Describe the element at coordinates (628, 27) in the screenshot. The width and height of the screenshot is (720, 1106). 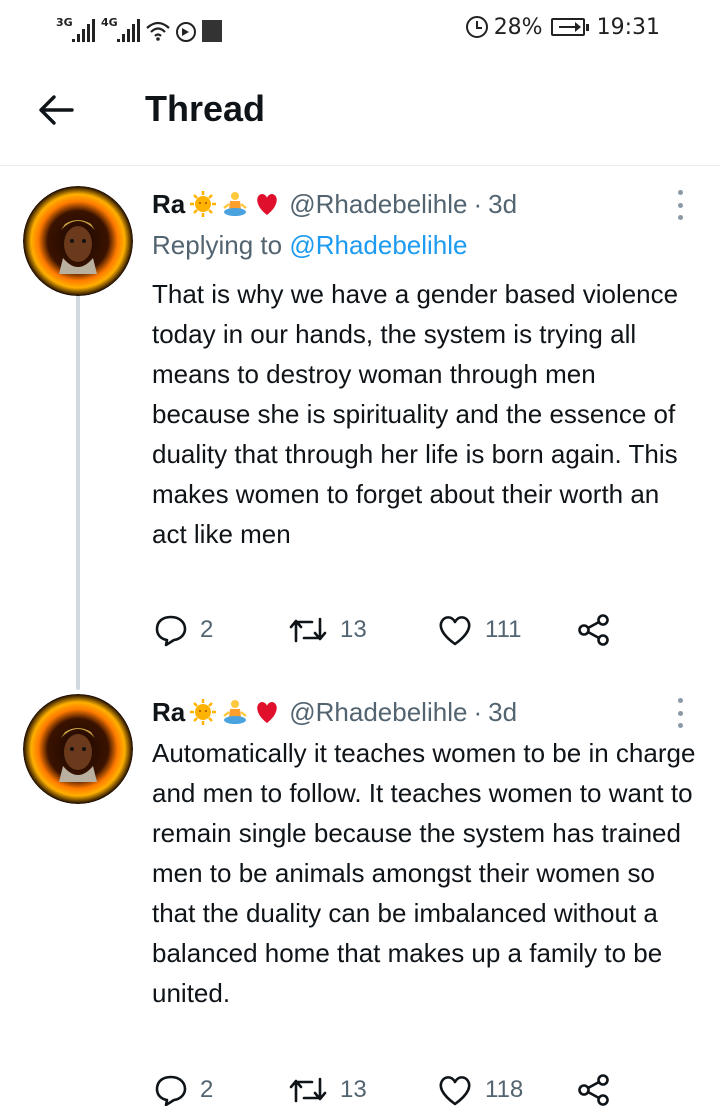
I see `clock-time: 19:31` at that location.